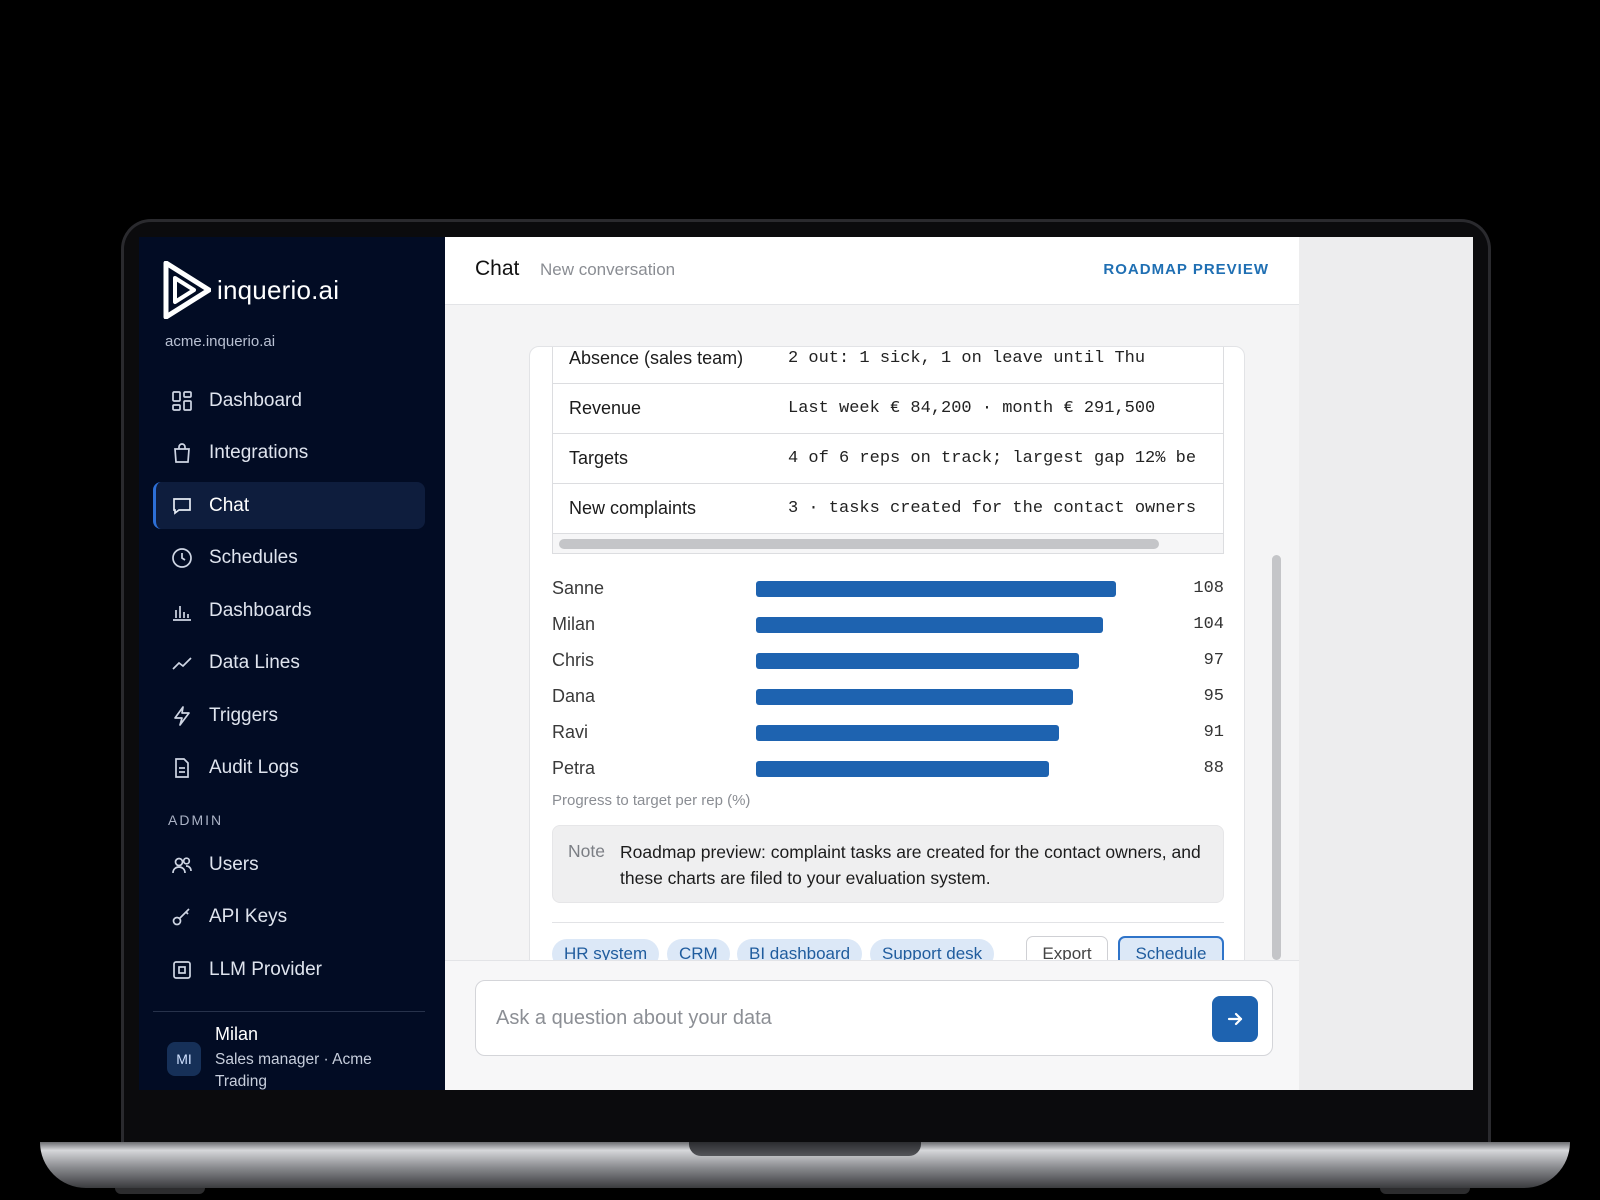  I want to click on sidebar-item-label: Data Lines, so click(254, 662).